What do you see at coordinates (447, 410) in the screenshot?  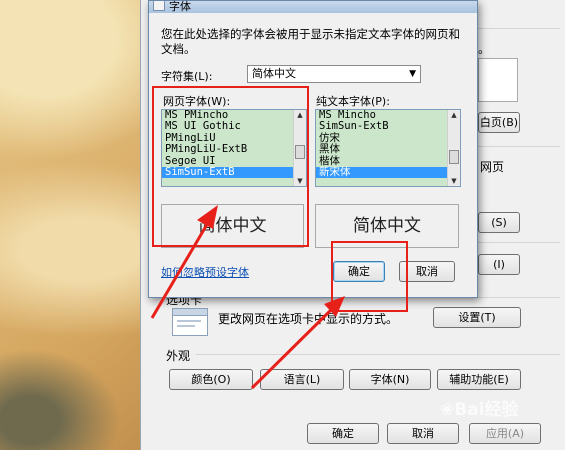 I see `paw-icon: ❀` at bounding box center [447, 410].